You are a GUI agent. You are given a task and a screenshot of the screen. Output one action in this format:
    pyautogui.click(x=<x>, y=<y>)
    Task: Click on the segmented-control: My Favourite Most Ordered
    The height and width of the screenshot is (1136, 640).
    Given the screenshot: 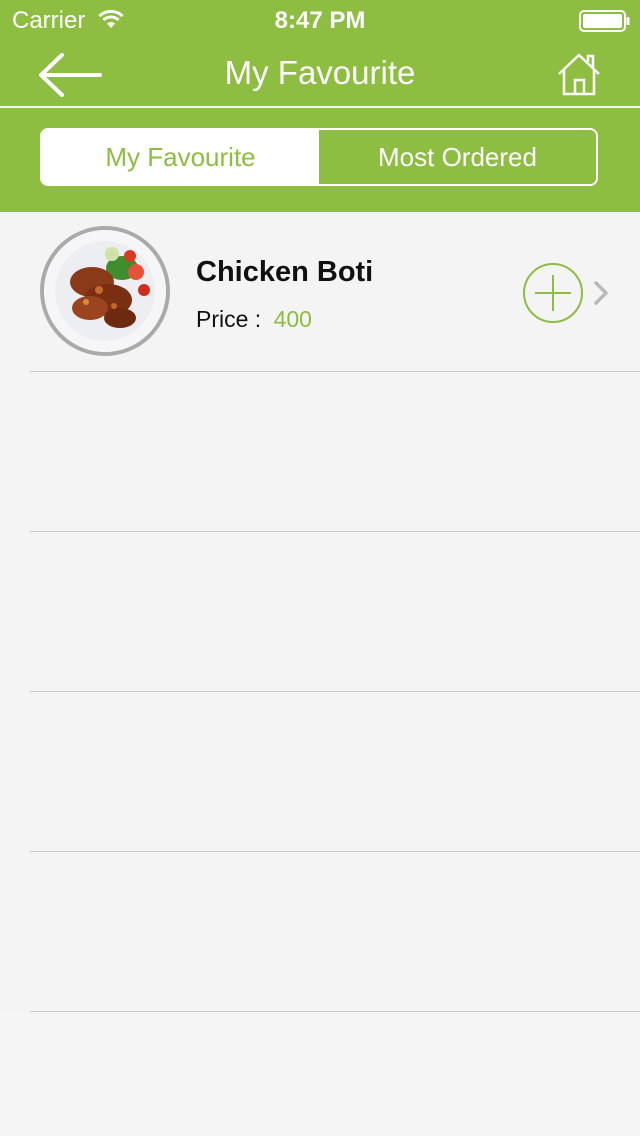 What is the action you would take?
    pyautogui.click(x=319, y=157)
    